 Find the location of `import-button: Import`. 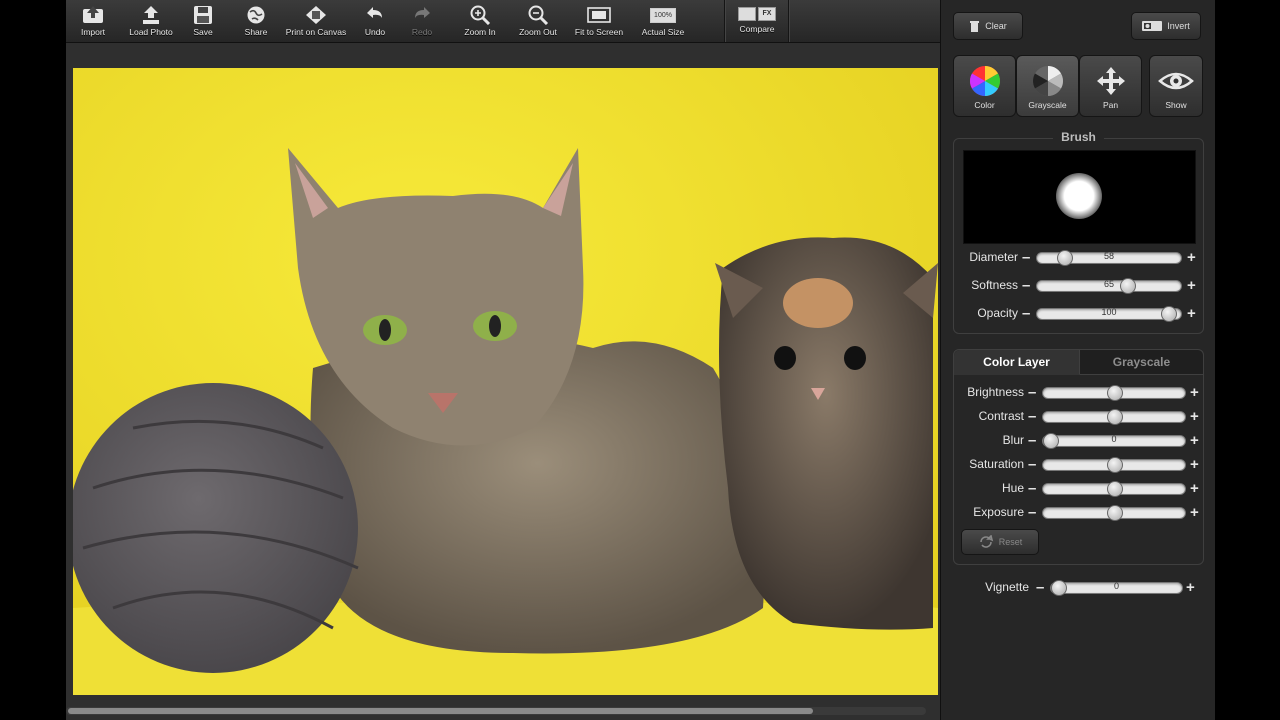

import-button: Import is located at coordinates (93, 21).